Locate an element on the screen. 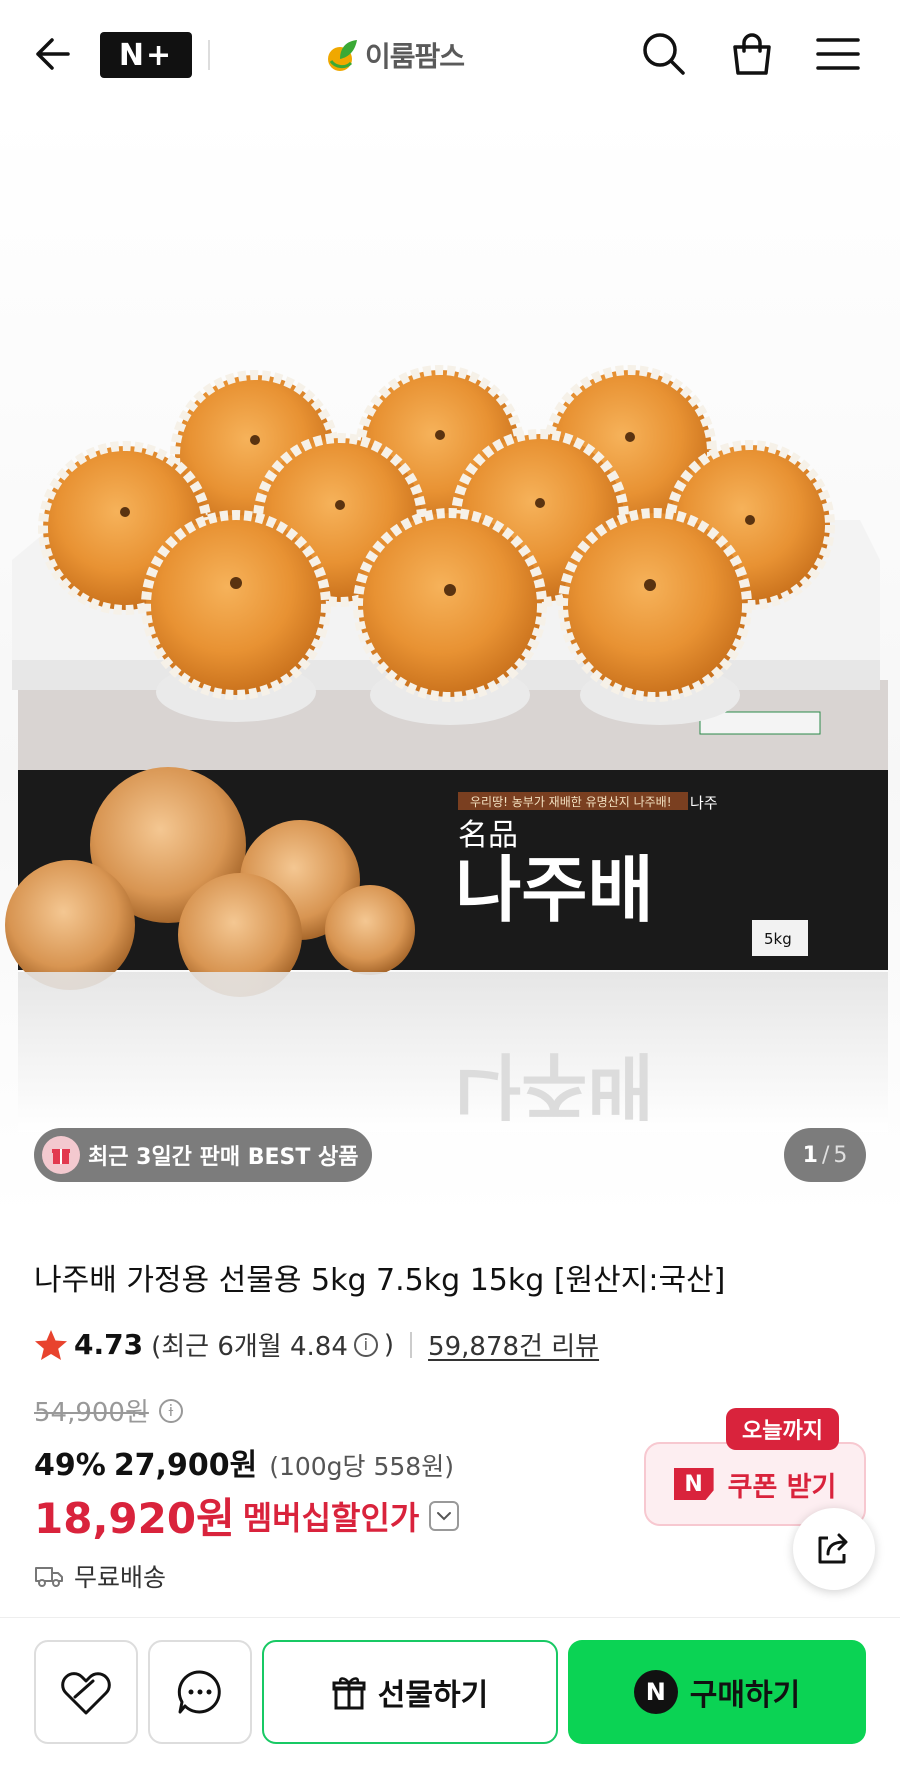  gift-box-icon is located at coordinates (349, 1693).